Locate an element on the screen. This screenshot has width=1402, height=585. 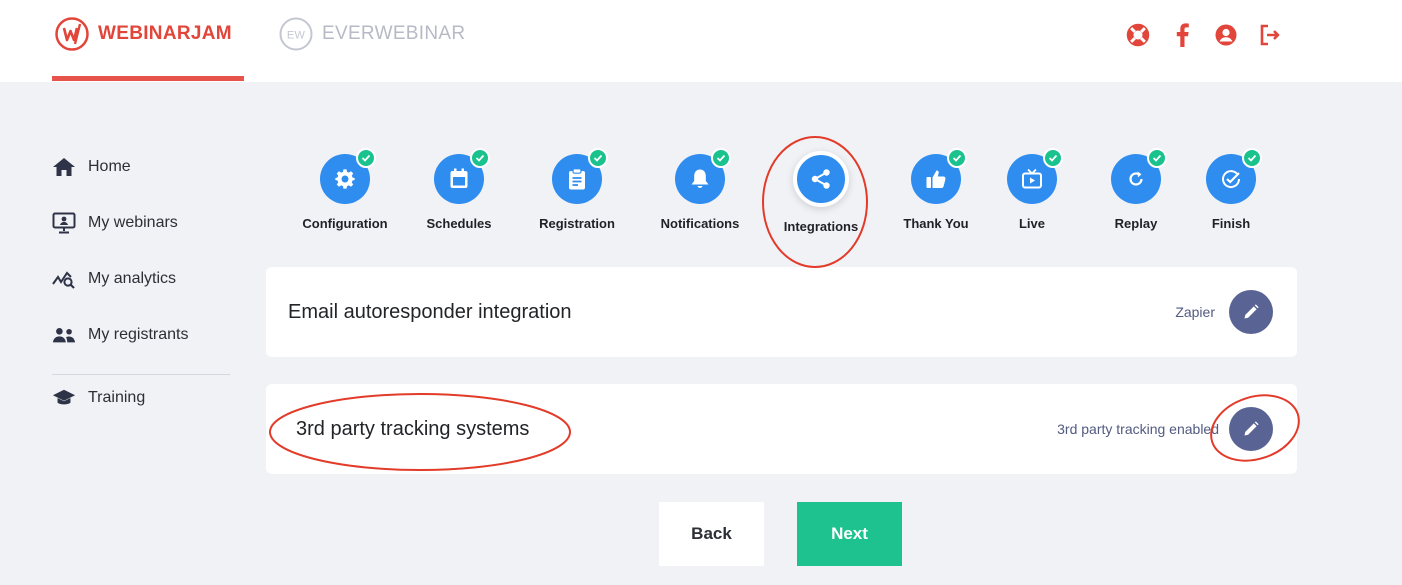
sidebar-item-my-webinars: My webinars is located at coordinates (143, 223).